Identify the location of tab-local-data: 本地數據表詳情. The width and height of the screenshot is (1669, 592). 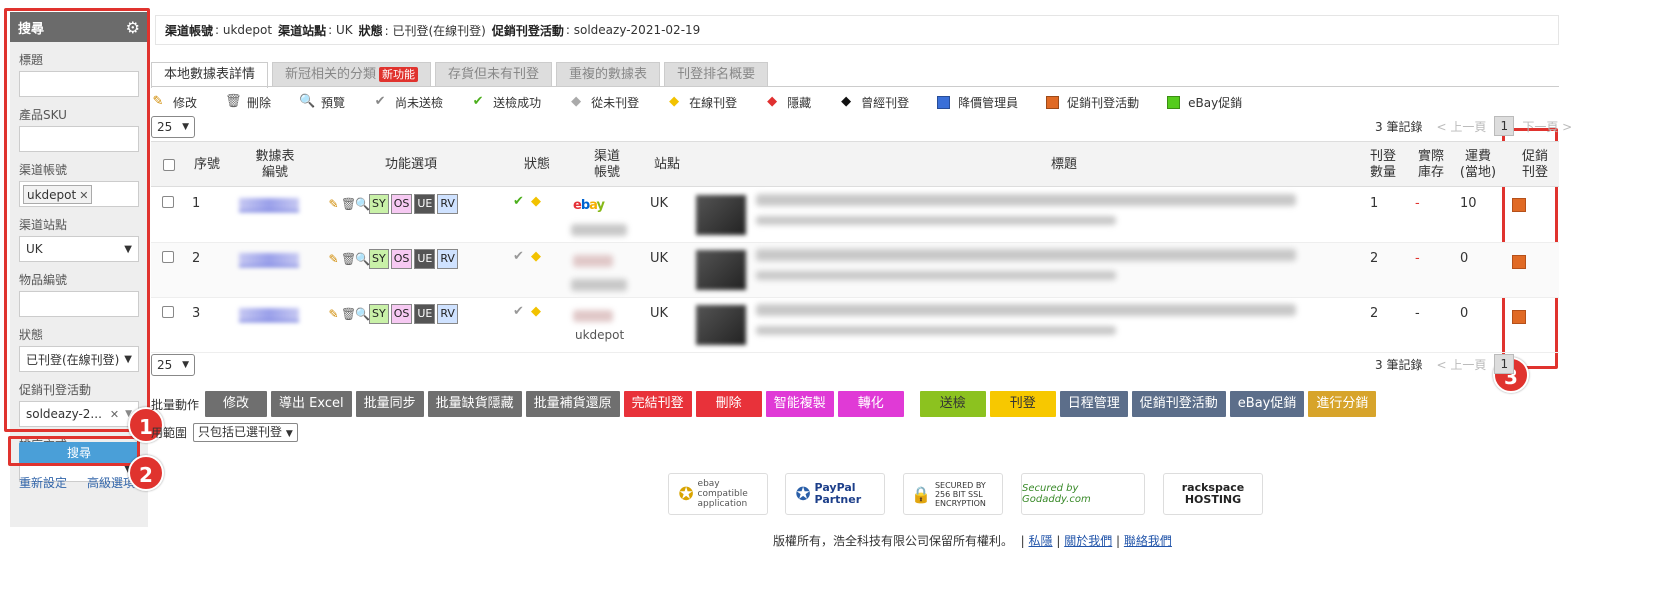
(210, 75).